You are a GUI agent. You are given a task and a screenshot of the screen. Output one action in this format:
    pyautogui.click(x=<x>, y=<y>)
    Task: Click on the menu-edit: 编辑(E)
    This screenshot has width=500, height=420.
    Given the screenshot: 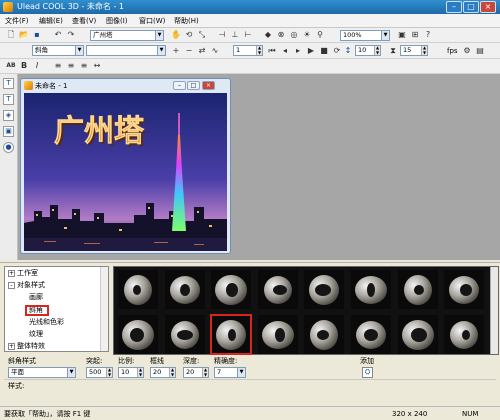 What is the action you would take?
    pyautogui.click(x=51, y=21)
    